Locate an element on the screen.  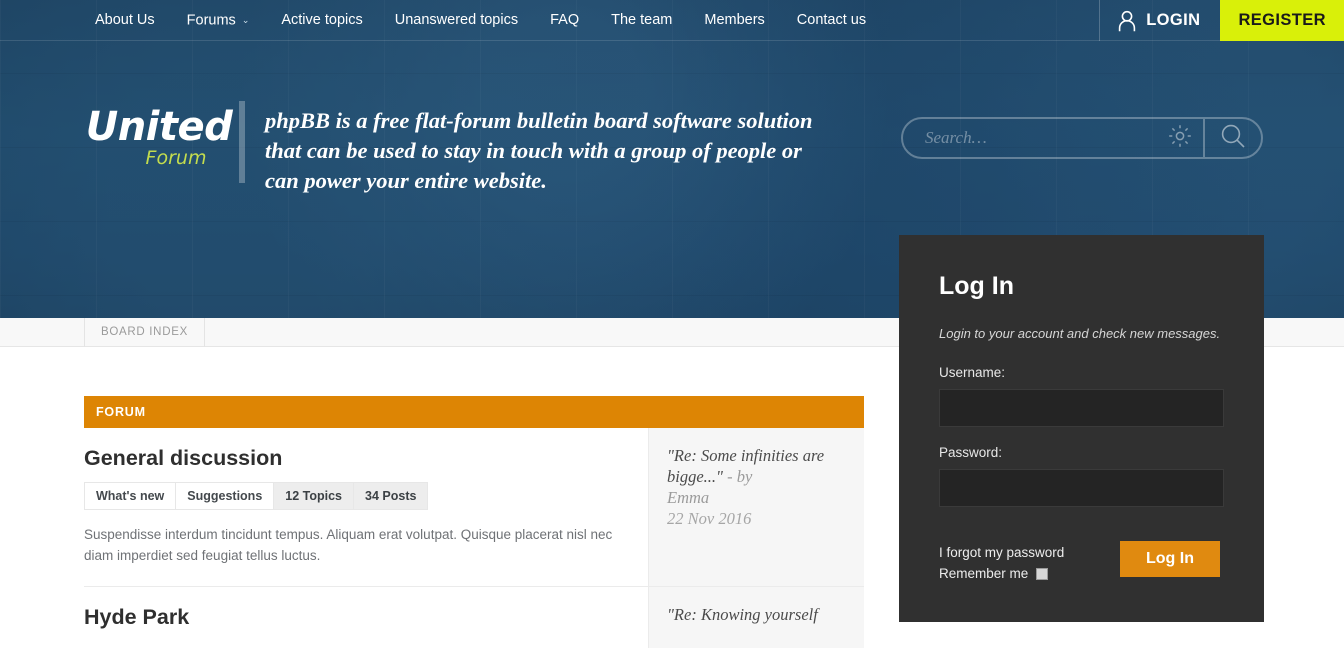
forum-row: Hyde Park "Re: Knowing yourself is located at coordinates (474, 617).